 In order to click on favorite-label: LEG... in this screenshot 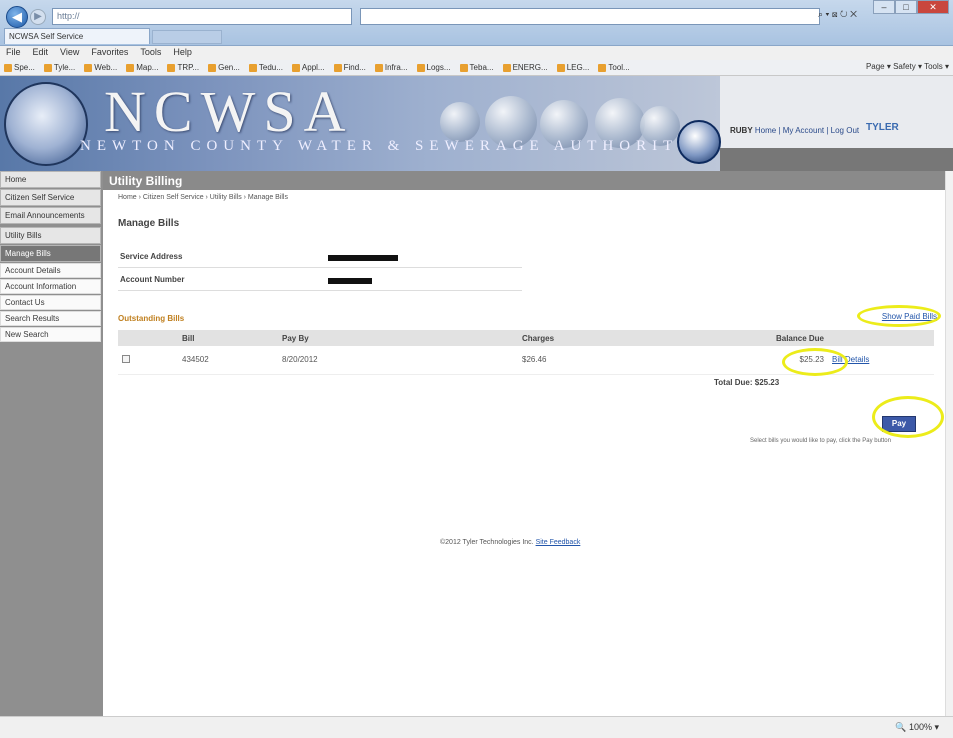, I will do `click(578, 67)`.